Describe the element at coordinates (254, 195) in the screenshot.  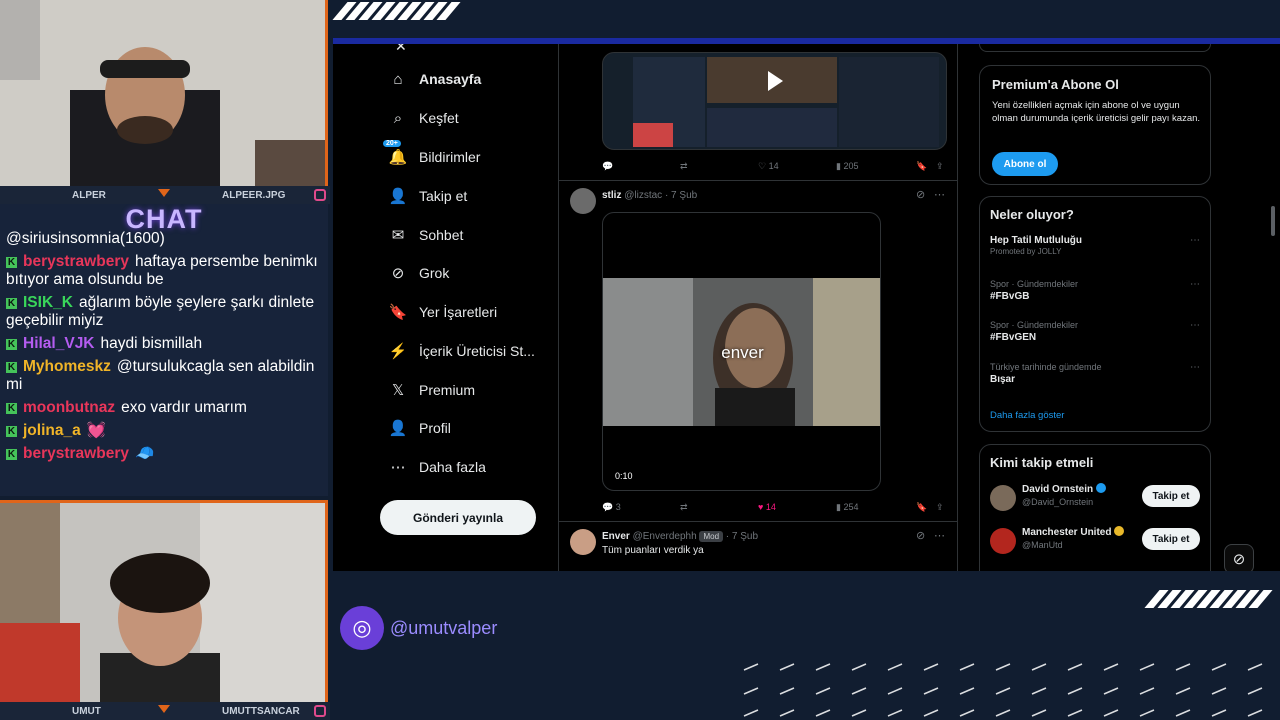
I see `streamer-name-right: ALPEER.JPG` at that location.